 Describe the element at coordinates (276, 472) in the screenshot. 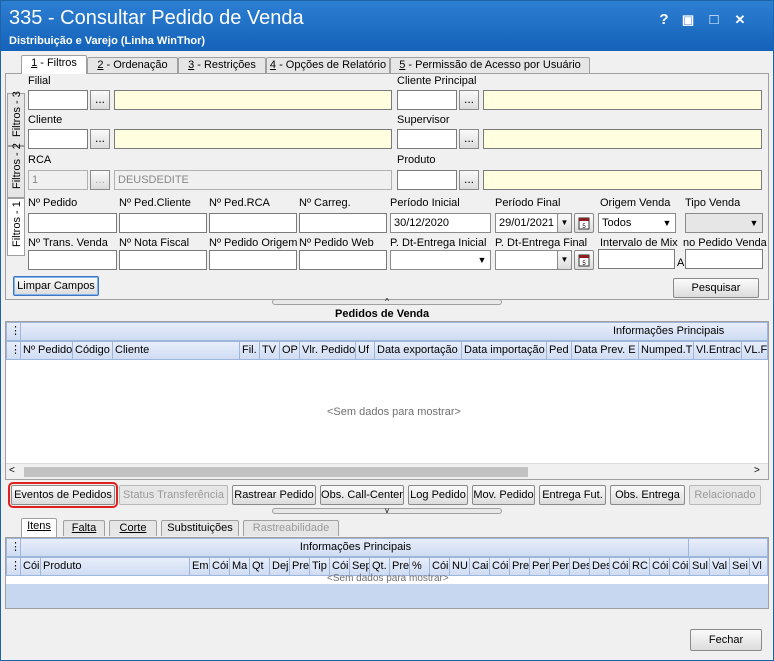

I see `scrollbar-thumb` at that location.